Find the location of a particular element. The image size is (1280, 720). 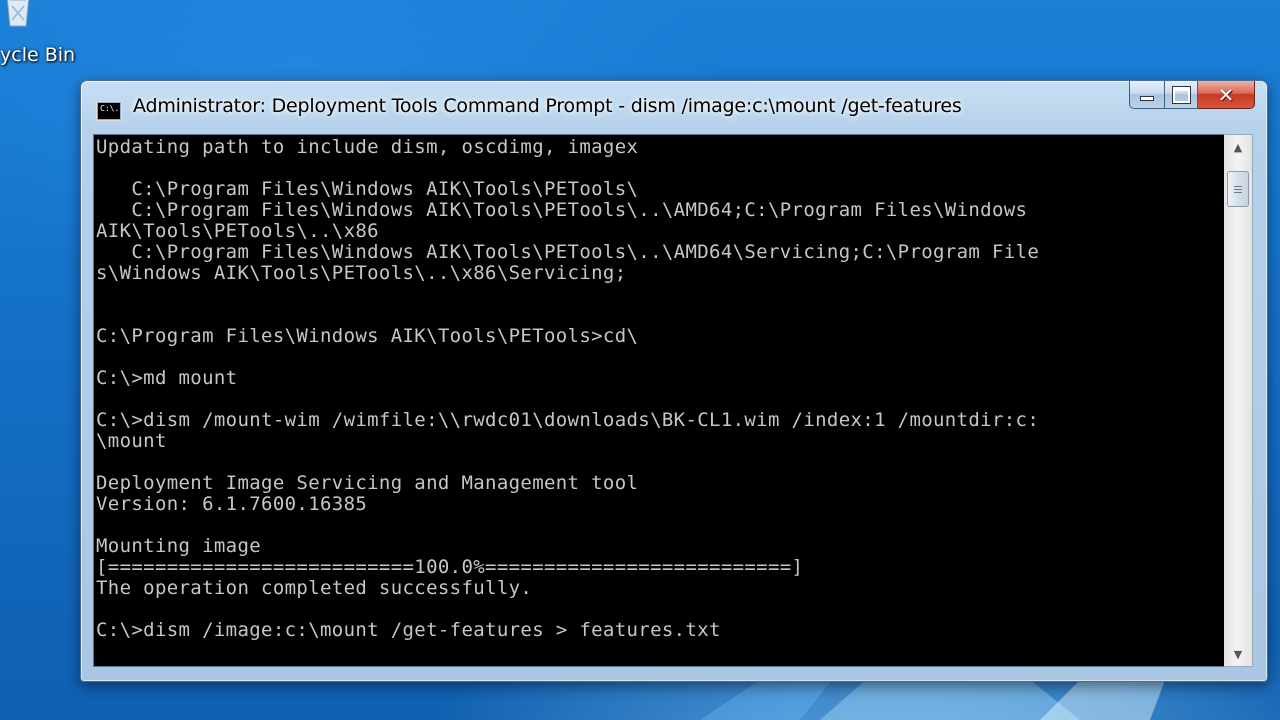

command-prompt-icon: C:\. is located at coordinates (109, 111).